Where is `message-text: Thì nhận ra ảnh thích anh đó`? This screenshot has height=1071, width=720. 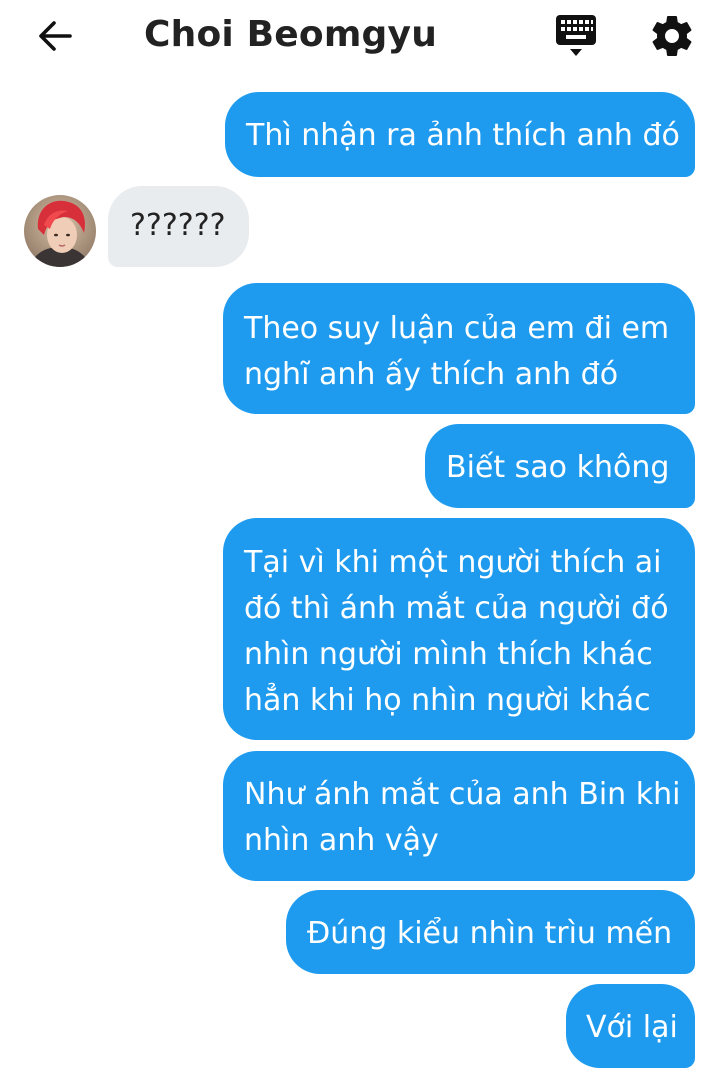
message-text: Thì nhận ra ảnh thích anh đó is located at coordinates (463, 135).